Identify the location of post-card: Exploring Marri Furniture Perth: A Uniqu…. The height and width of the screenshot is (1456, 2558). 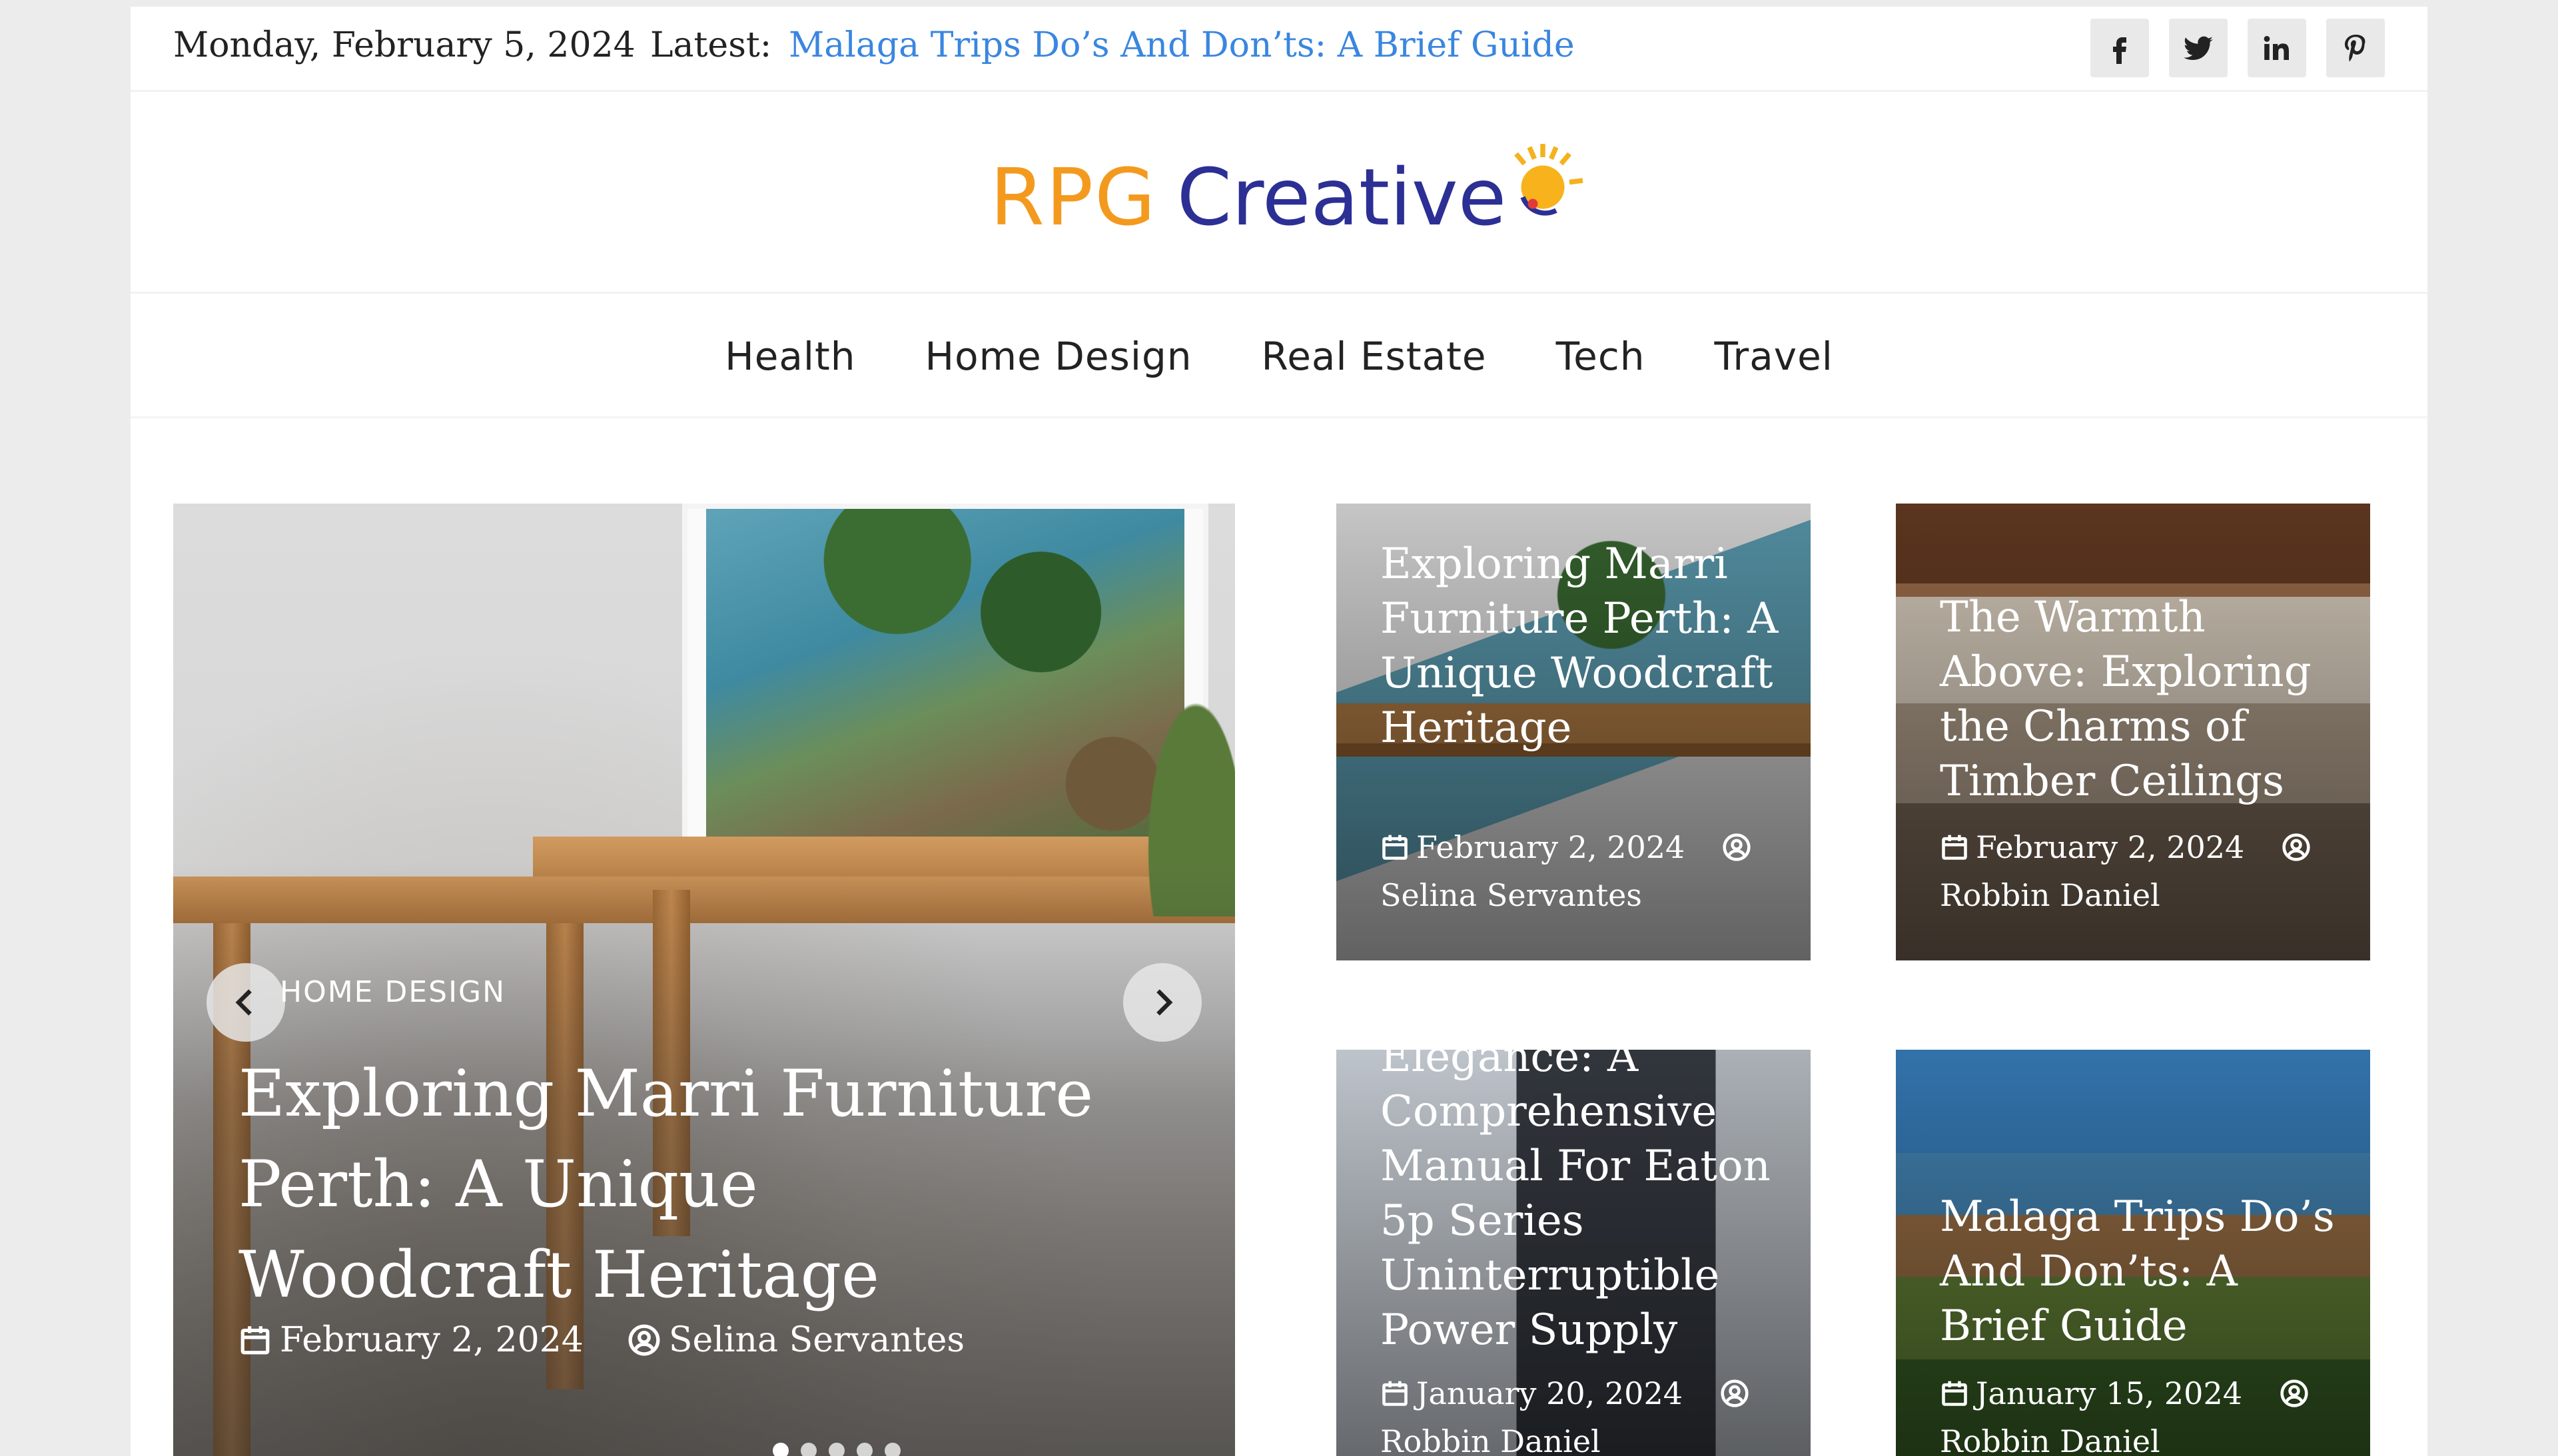
(1573, 732).